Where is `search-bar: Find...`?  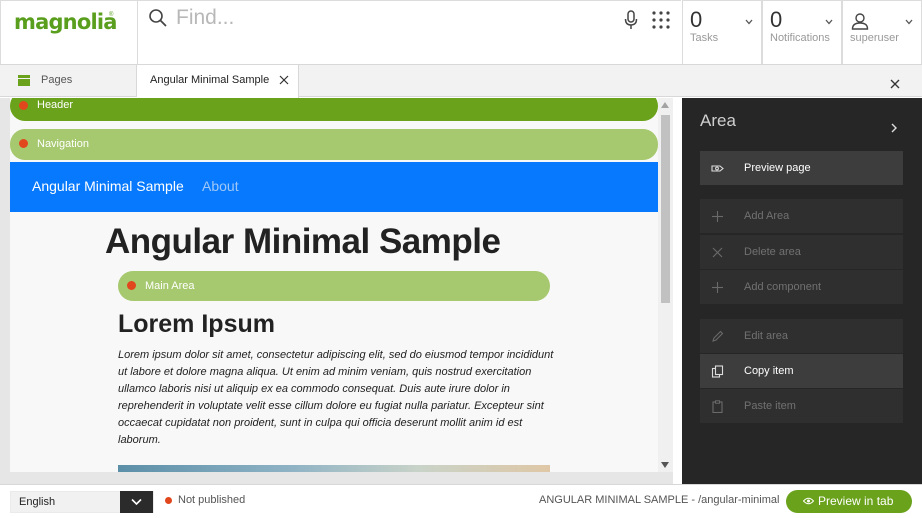
search-bar: Find... is located at coordinates (409, 32).